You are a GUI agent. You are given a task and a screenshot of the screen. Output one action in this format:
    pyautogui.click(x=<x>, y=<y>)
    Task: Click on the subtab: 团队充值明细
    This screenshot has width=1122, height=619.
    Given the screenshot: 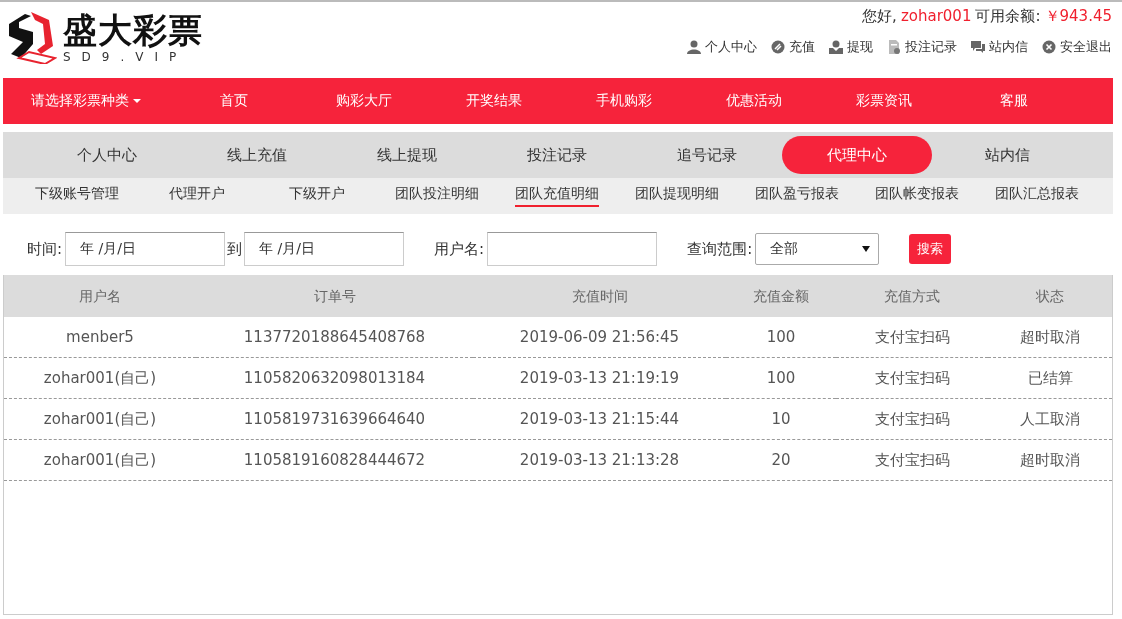 What is the action you would take?
    pyautogui.click(x=557, y=196)
    